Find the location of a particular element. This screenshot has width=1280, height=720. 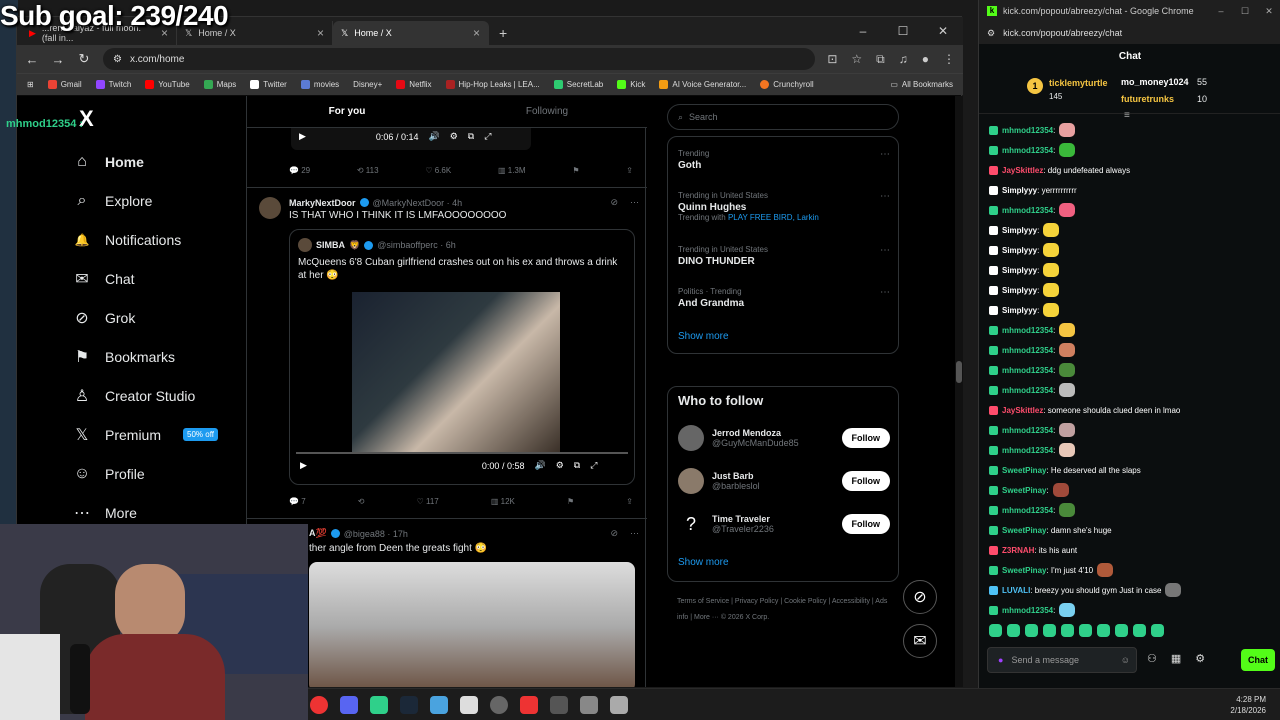

bookmark-youtube: YouTube is located at coordinates (167, 84).